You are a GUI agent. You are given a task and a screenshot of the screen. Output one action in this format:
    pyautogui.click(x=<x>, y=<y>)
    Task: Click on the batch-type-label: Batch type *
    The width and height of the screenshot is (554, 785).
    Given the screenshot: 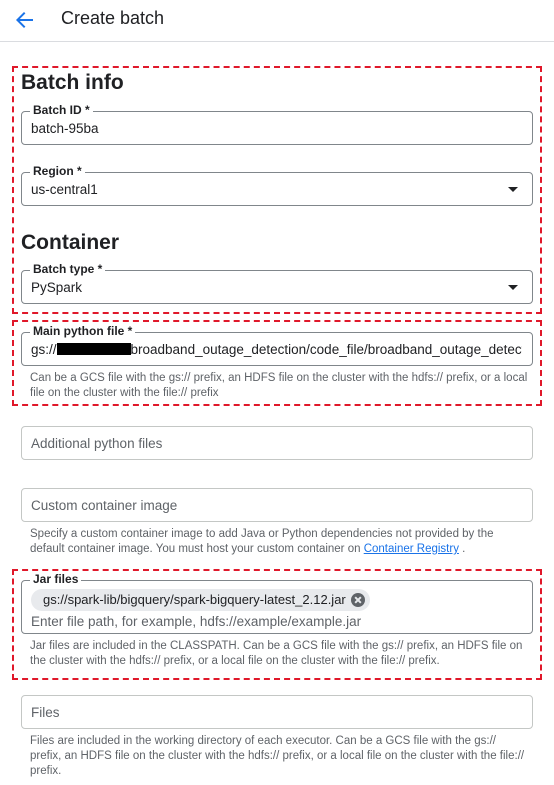 What is the action you would take?
    pyautogui.click(x=68, y=269)
    